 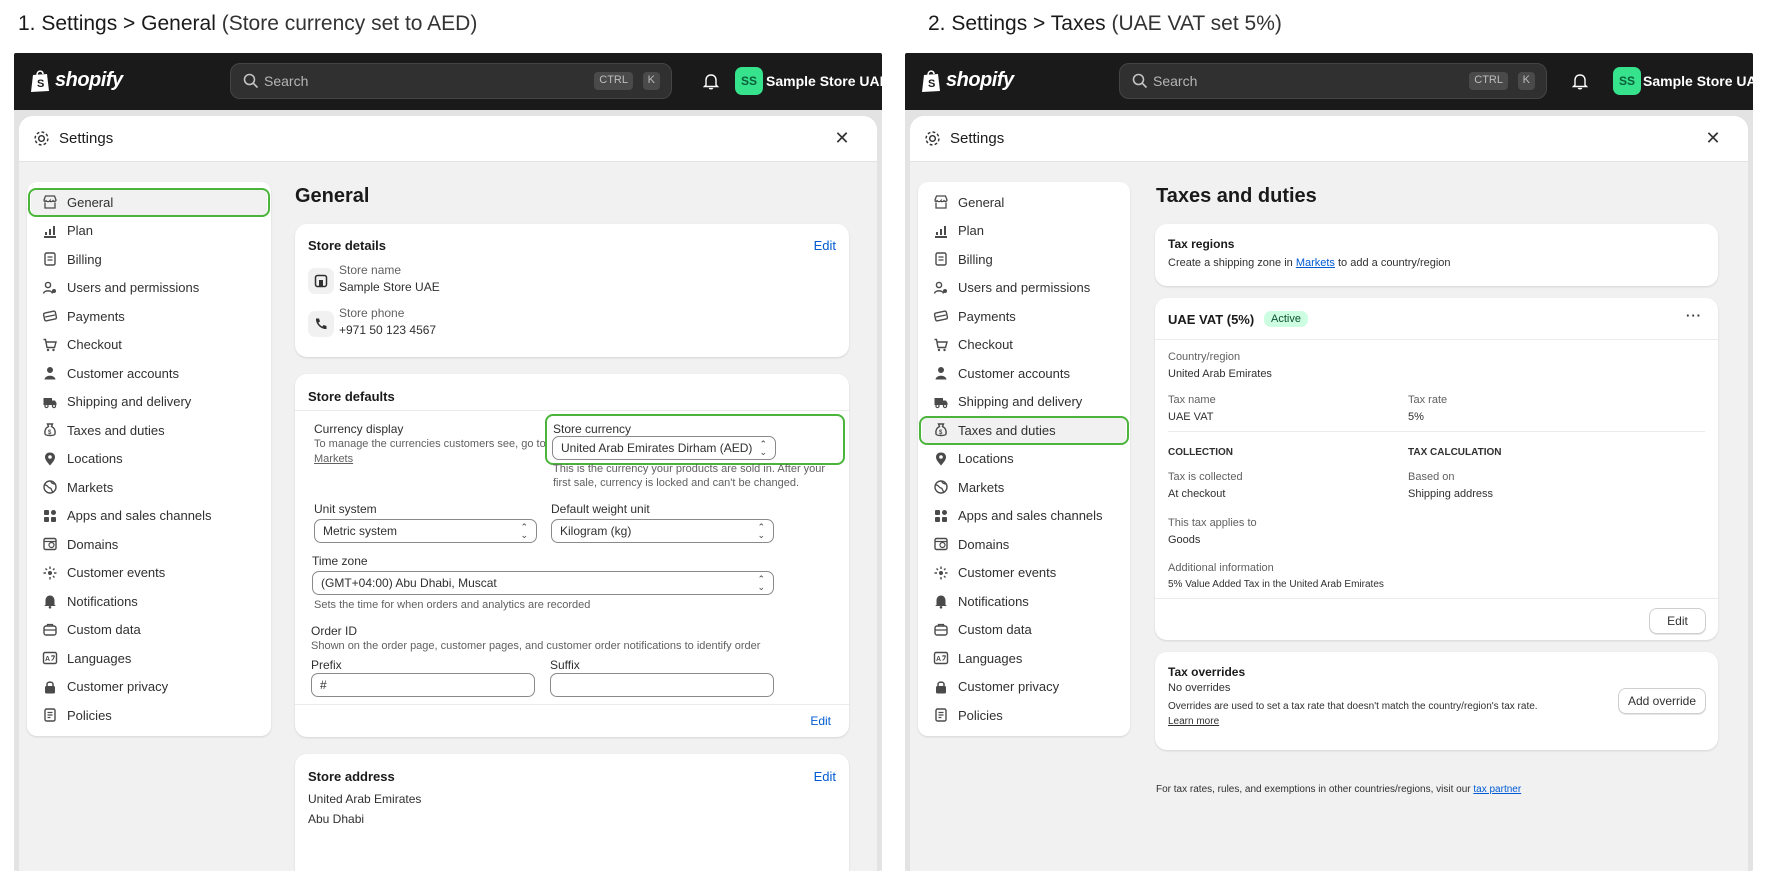 I want to click on sidebar-item-label: Languages, so click(x=990, y=658).